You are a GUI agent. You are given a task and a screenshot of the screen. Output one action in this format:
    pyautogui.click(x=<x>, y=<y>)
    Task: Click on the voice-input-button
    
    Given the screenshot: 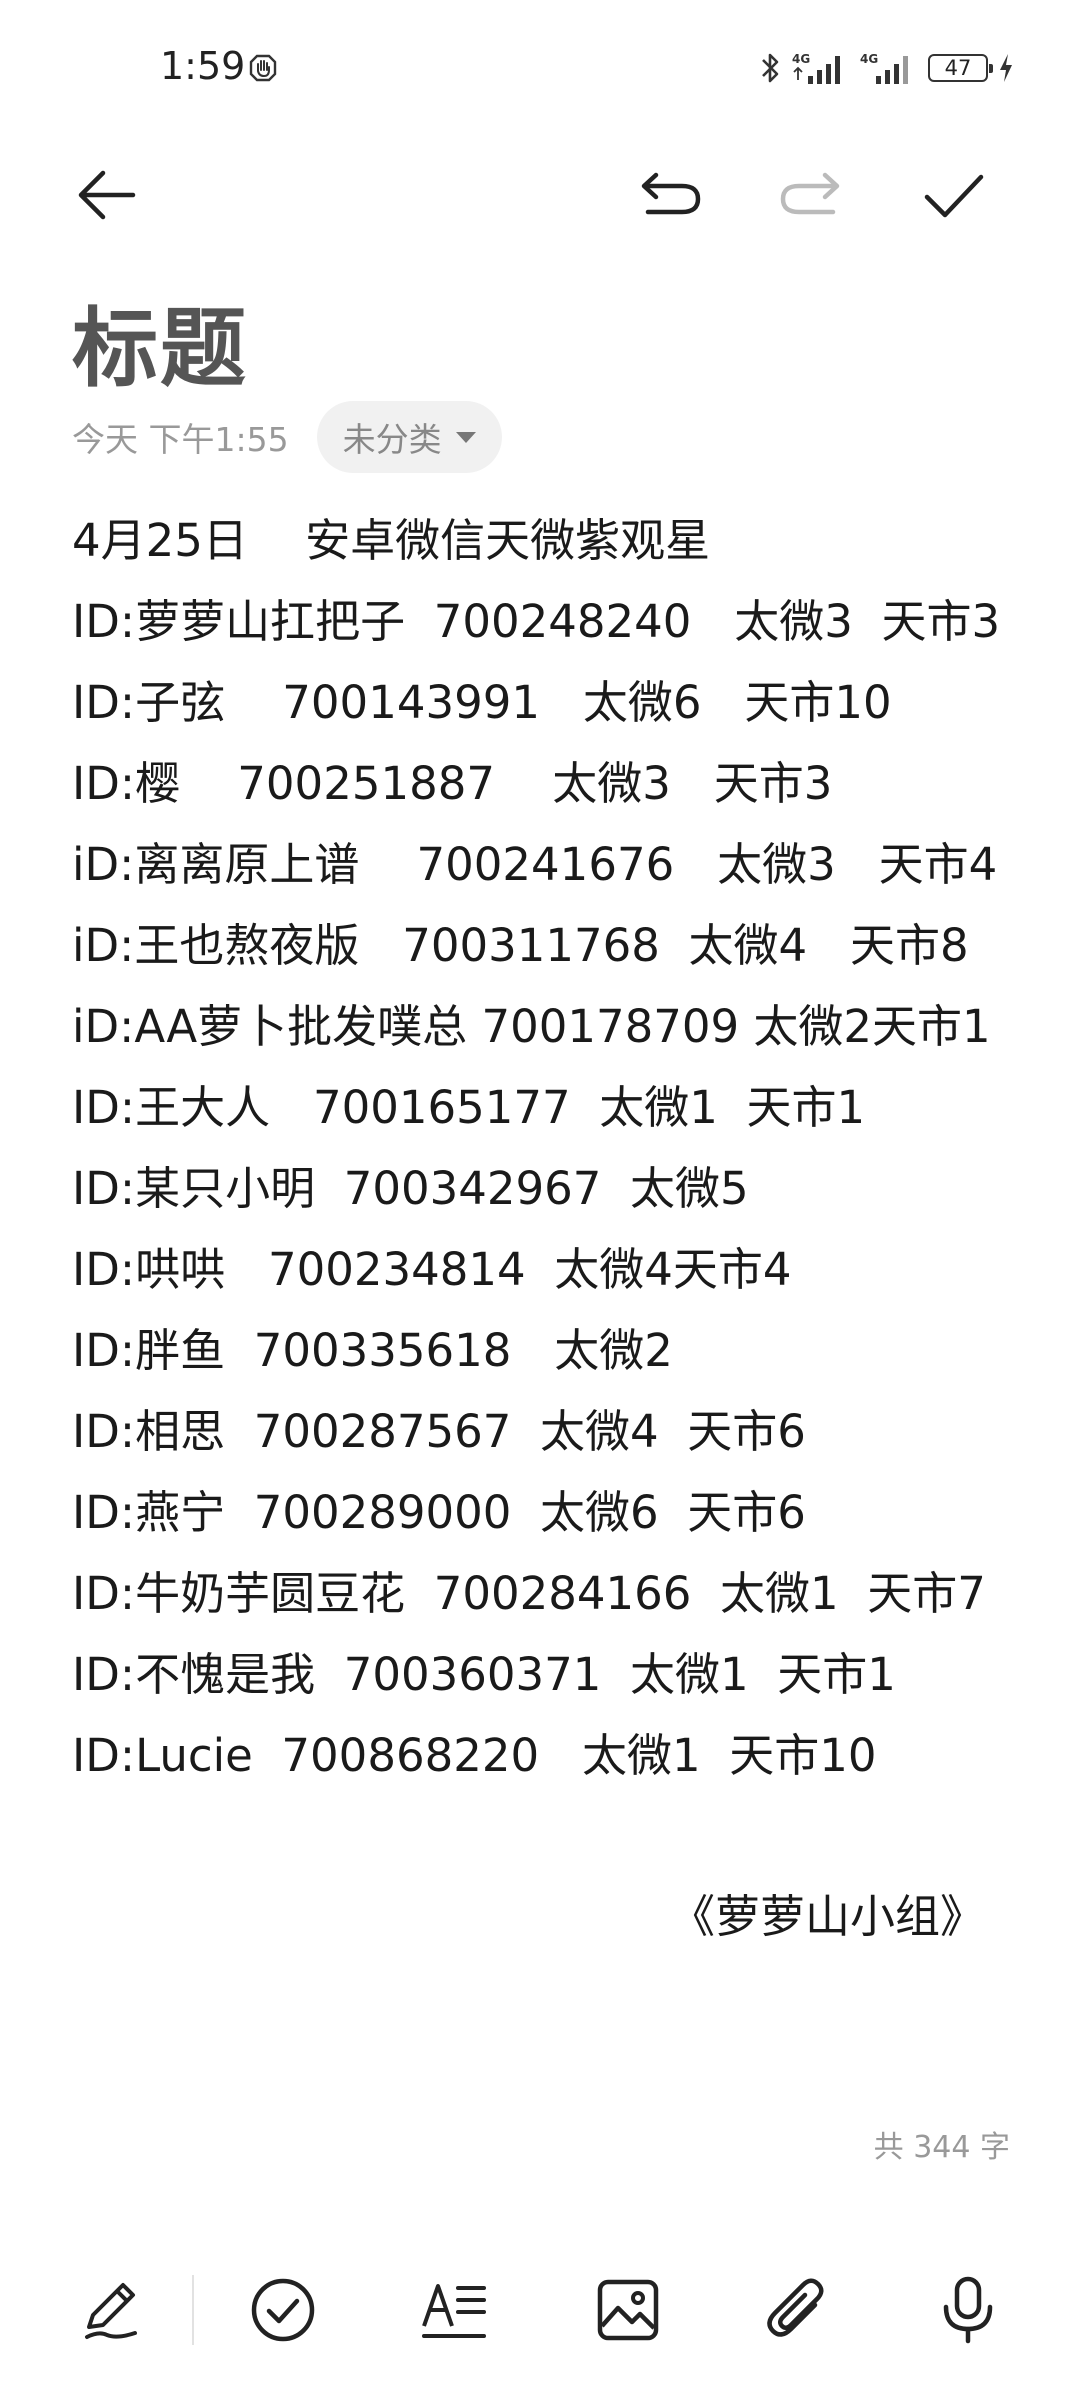 What is the action you would take?
    pyautogui.click(x=968, y=2310)
    